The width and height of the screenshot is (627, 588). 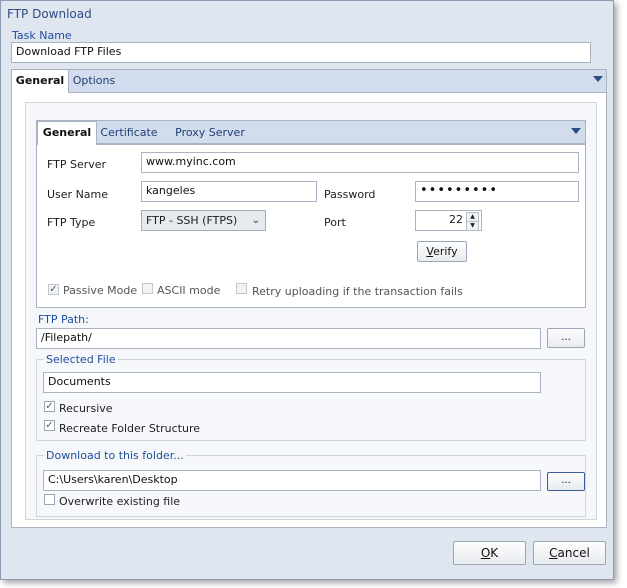 I want to click on title-bar: FTP Download, so click(x=307, y=14).